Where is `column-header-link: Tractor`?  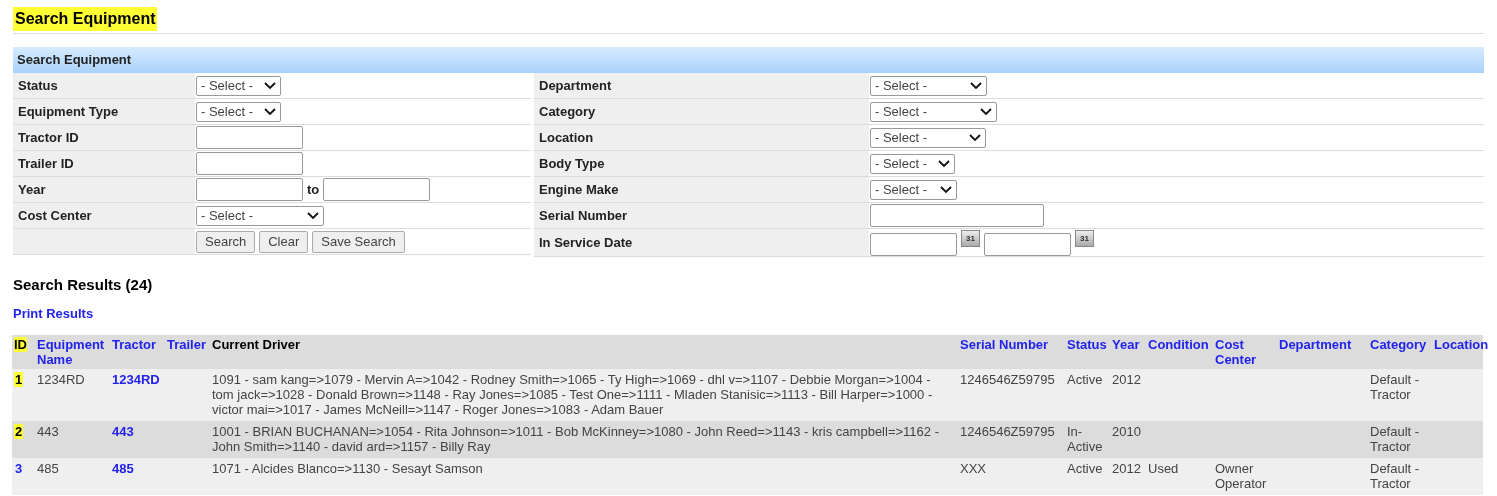 column-header-link: Tractor is located at coordinates (134, 344).